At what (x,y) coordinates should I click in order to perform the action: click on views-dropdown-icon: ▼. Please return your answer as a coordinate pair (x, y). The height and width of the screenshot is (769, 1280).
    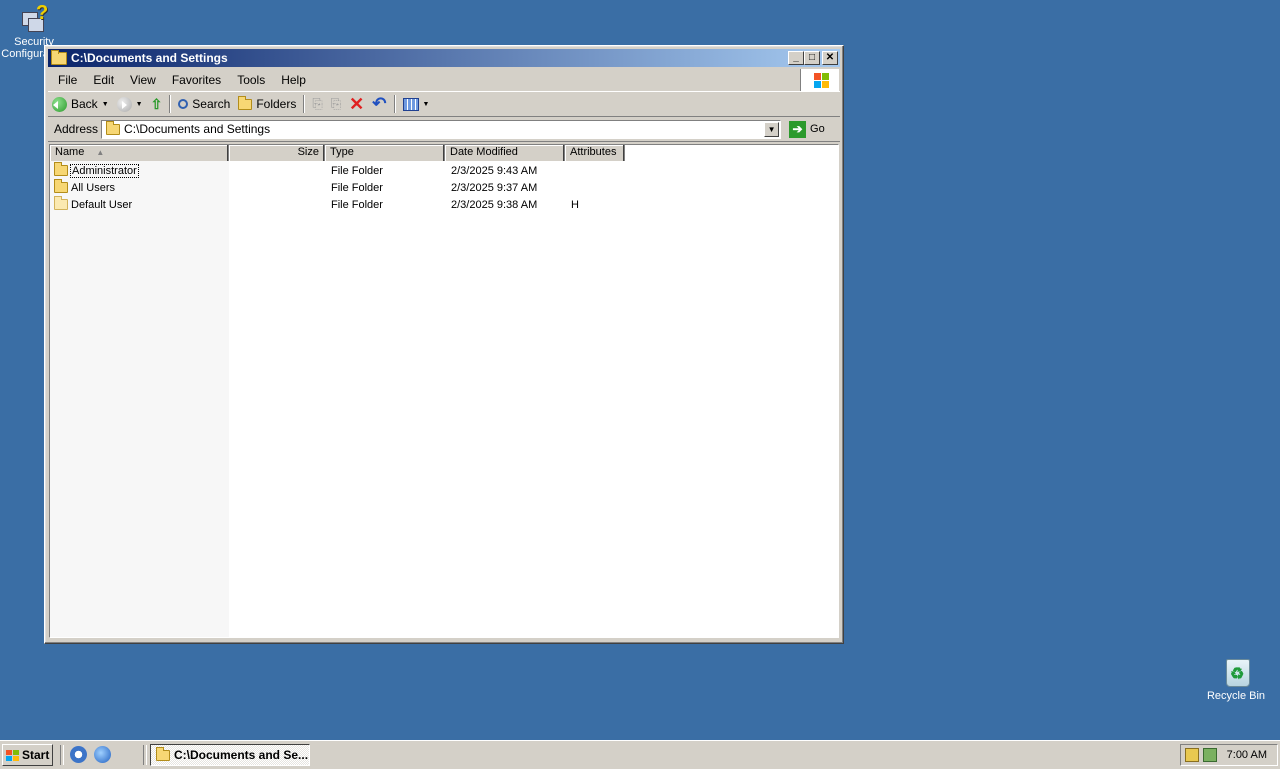
    Looking at the image, I should click on (426, 104).